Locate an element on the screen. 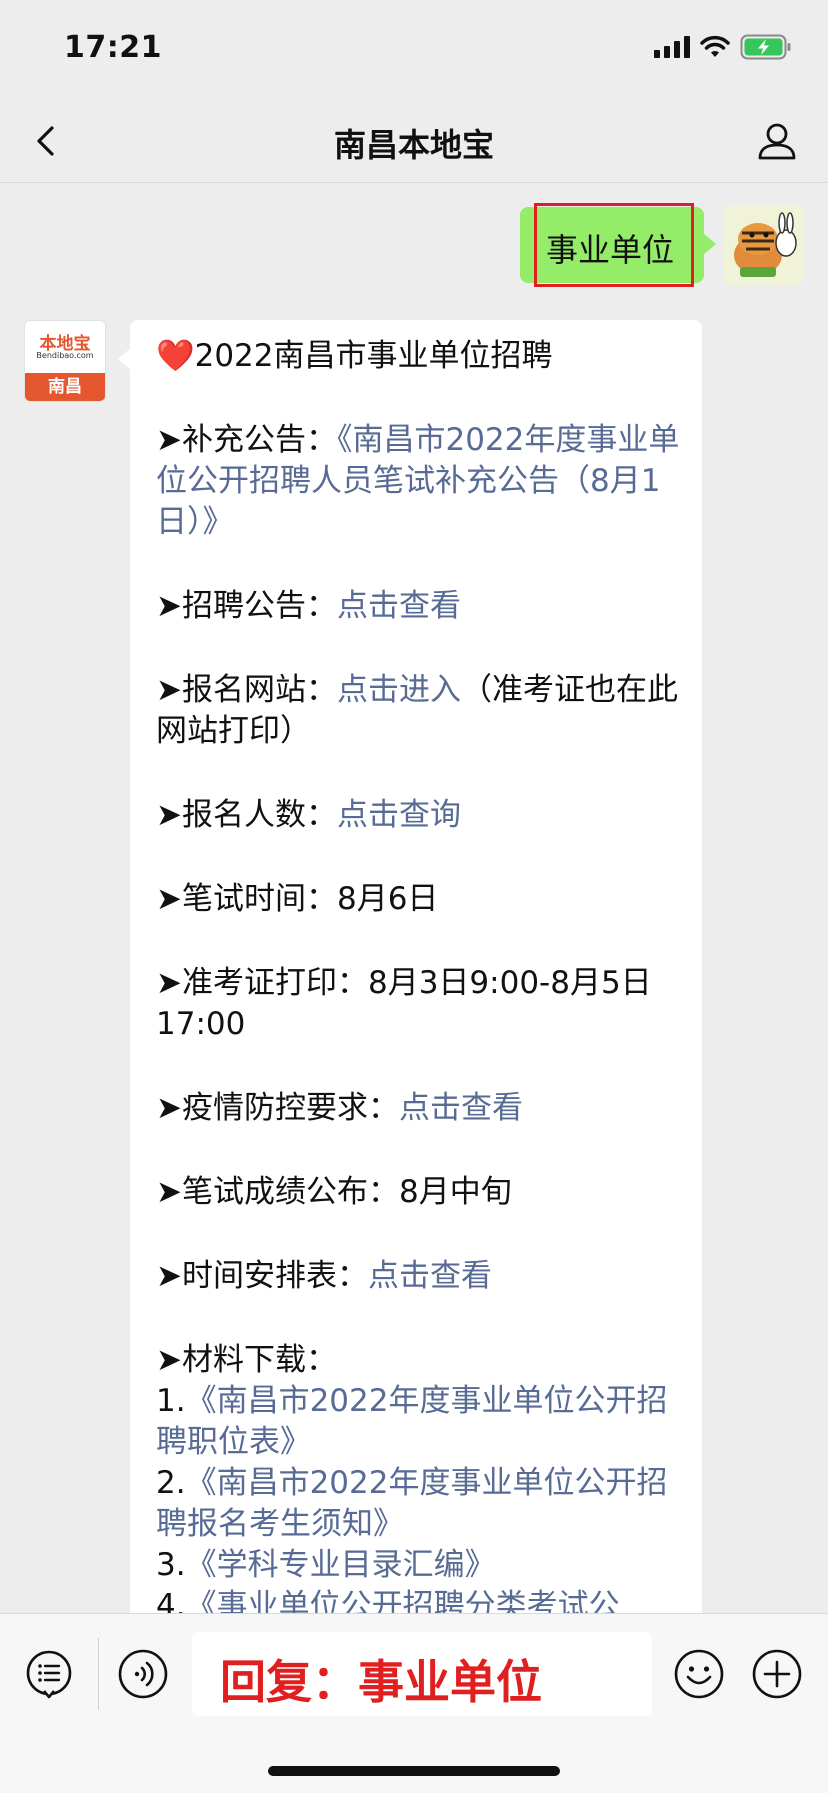 This screenshot has width=828, height=1793. message-title-text: 2022南昌市事业单位招聘 is located at coordinates (373, 356).